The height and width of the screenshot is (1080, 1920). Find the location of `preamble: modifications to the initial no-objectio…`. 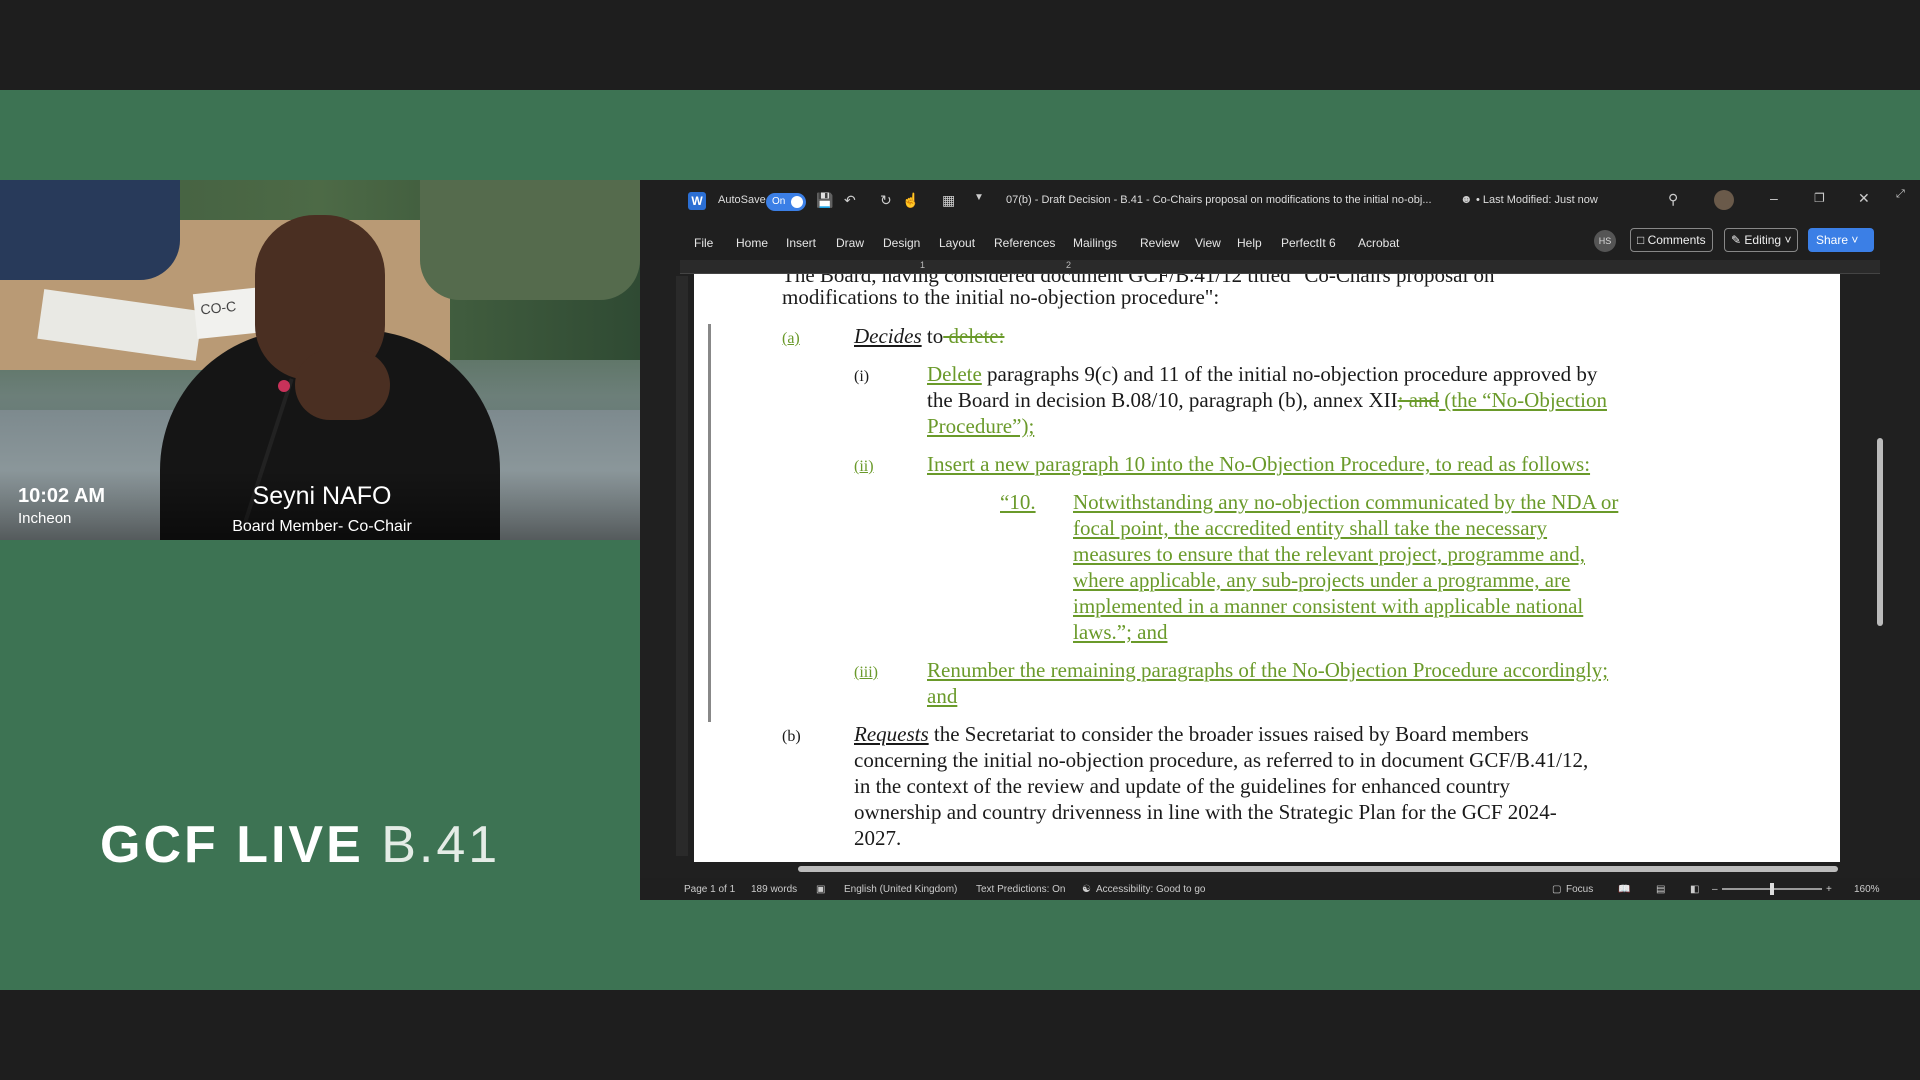

preamble: modifications to the initial no-objectio… is located at coordinates (1001, 297).